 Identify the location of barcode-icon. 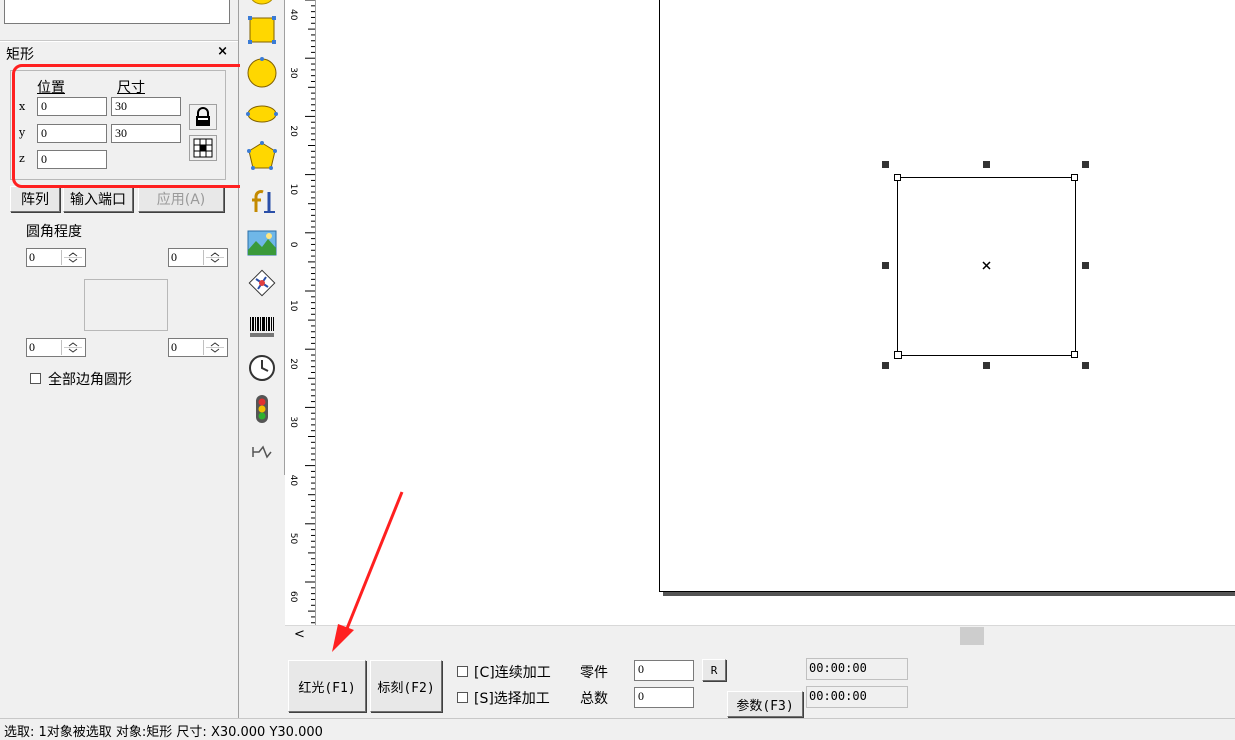
(262, 327).